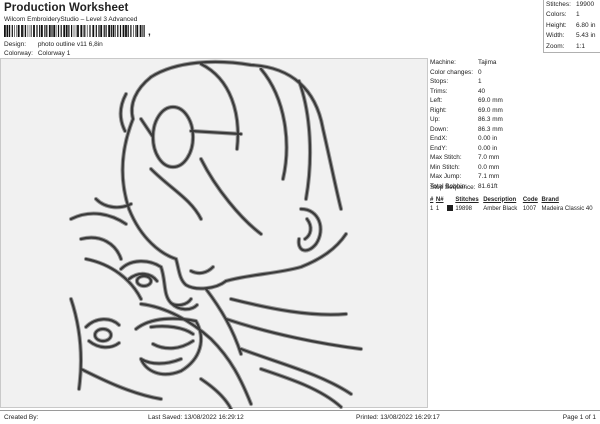  What do you see at coordinates (515, 177) in the screenshot?
I see `info-row: Max Jump: 7.1 mm` at bounding box center [515, 177].